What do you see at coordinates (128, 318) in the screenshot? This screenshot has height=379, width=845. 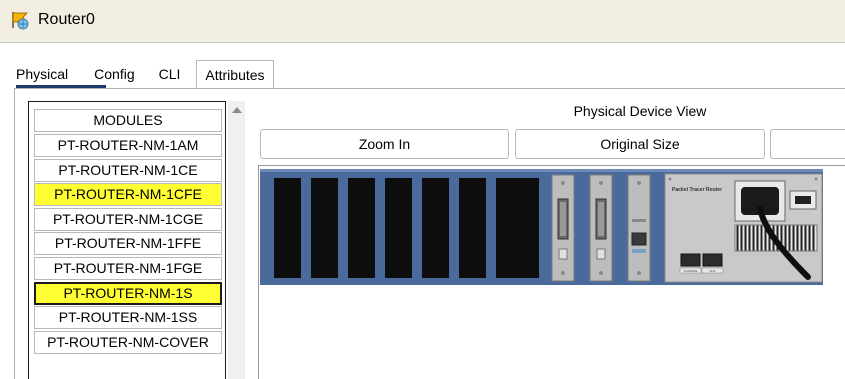 I see `module-item: PT-ROUTER-NM-1SS` at bounding box center [128, 318].